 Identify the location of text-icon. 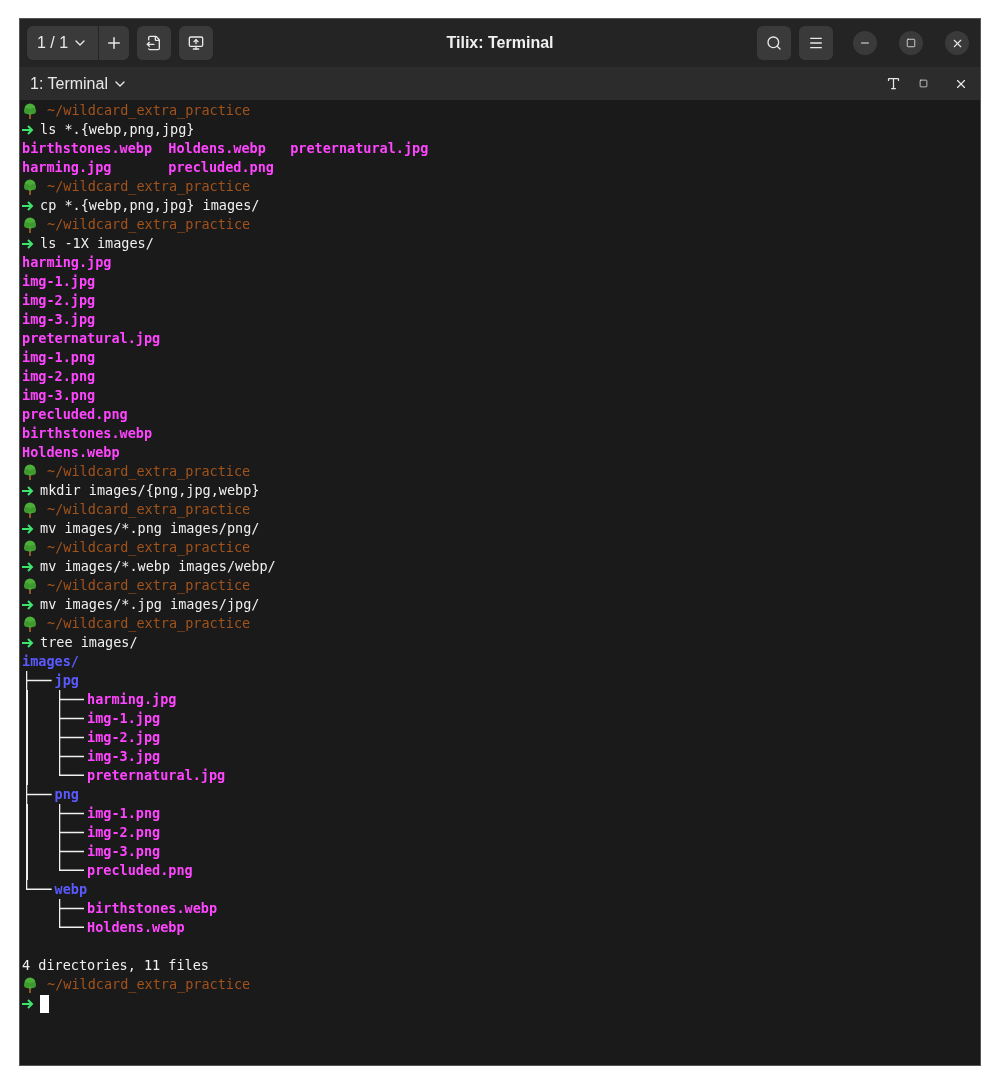
(893, 83).